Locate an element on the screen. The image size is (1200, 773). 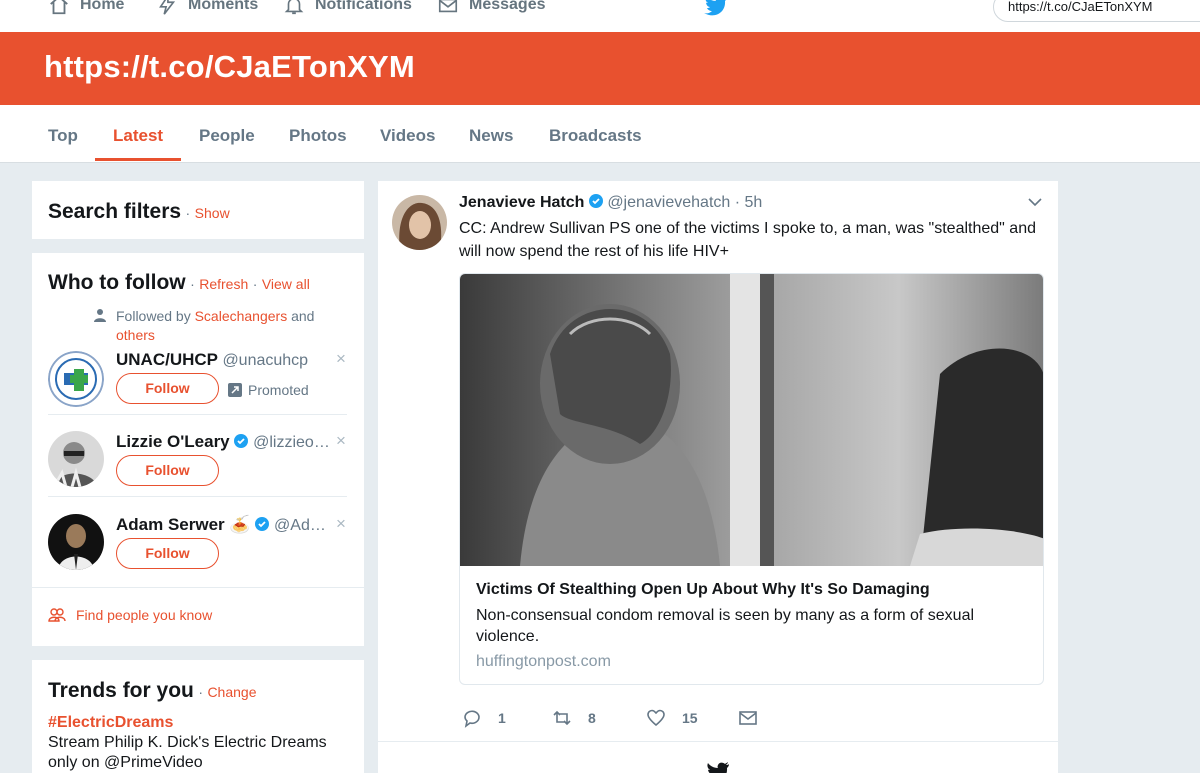
direct-message-button is located at coordinates (748, 718).